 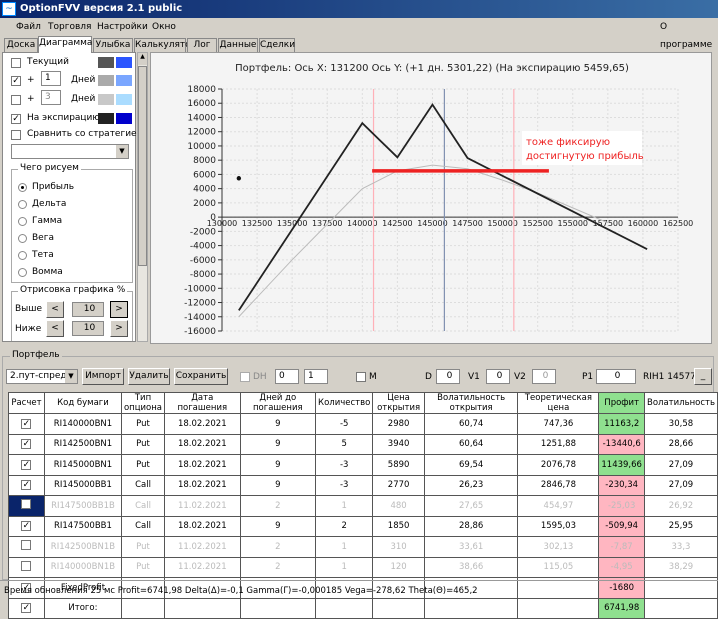 I want to click on tab-3: Калькулятор, so click(x=165, y=45).